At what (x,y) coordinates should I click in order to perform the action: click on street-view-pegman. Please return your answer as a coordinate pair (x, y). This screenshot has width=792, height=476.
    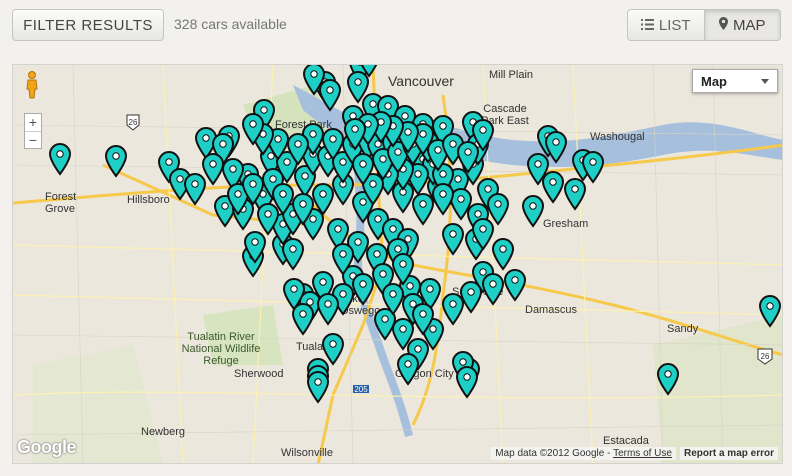
    Looking at the image, I should click on (32, 87).